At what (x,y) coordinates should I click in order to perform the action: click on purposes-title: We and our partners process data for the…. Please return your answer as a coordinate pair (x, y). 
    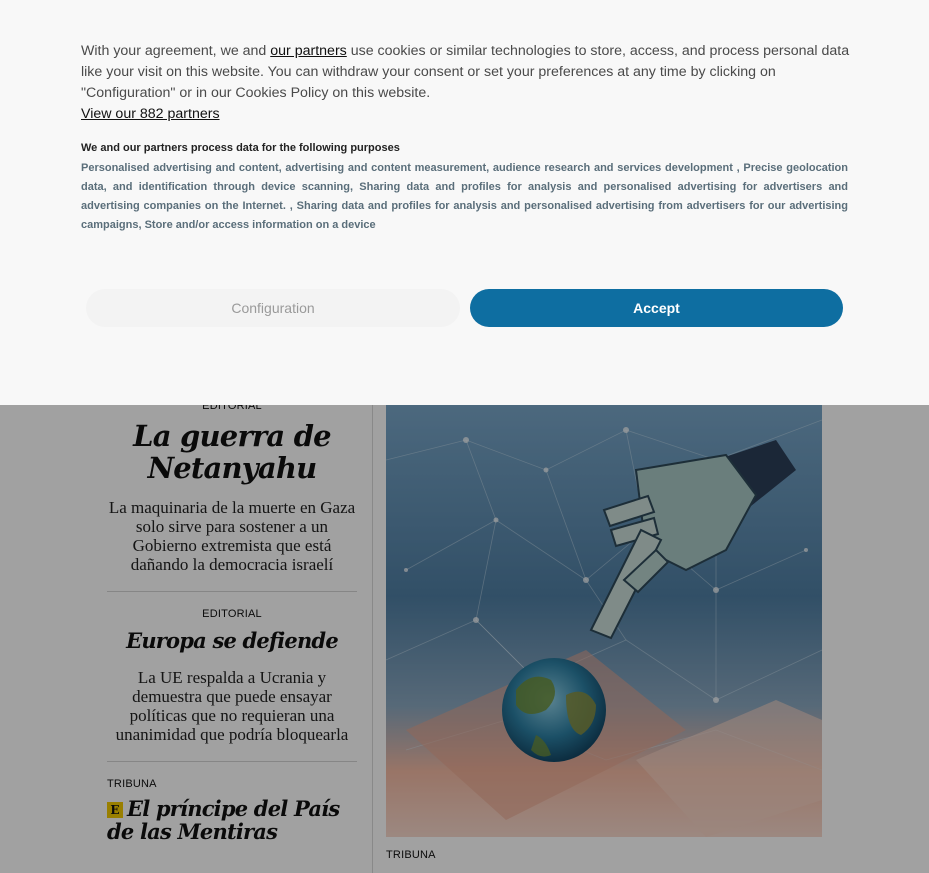
    Looking at the image, I should click on (240, 148).